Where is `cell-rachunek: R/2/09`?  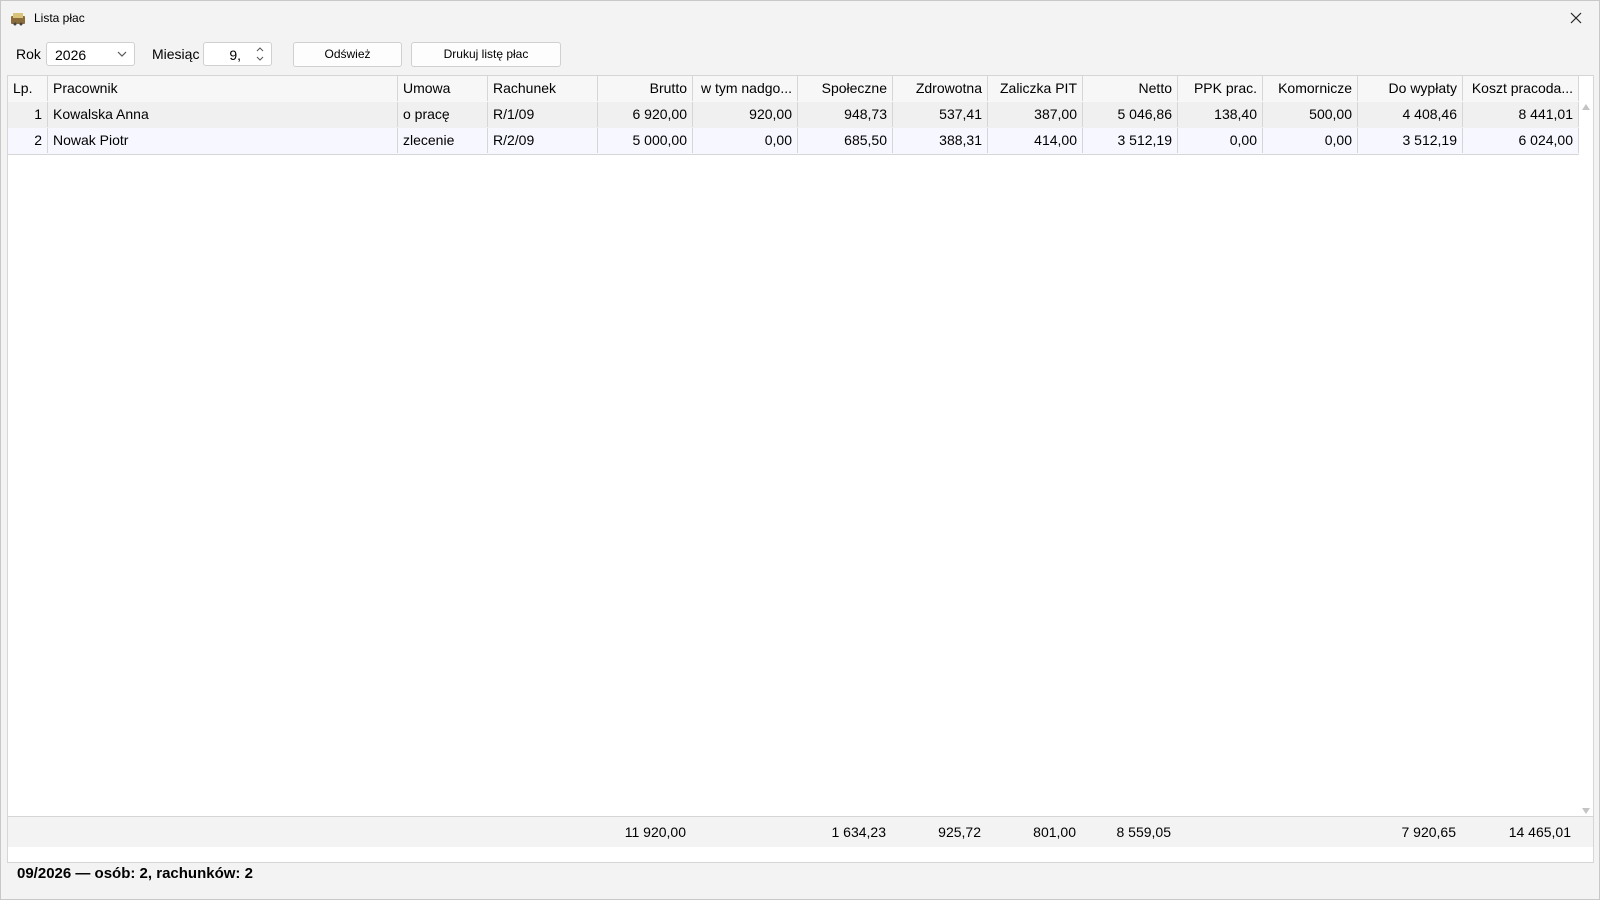
cell-rachunek: R/2/09 is located at coordinates (543, 140).